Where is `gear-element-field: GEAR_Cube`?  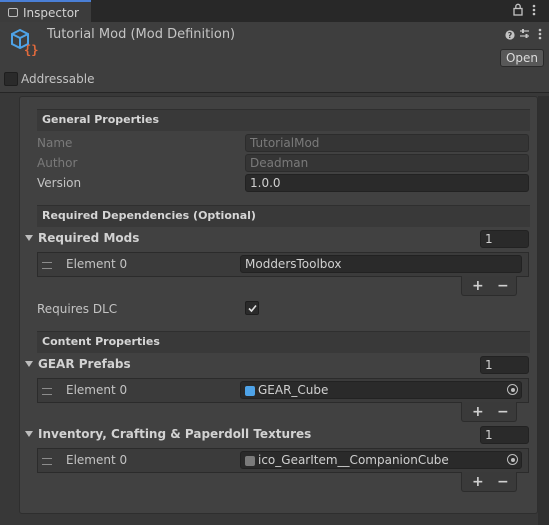 gear-element-field: GEAR_Cube is located at coordinates (381, 390).